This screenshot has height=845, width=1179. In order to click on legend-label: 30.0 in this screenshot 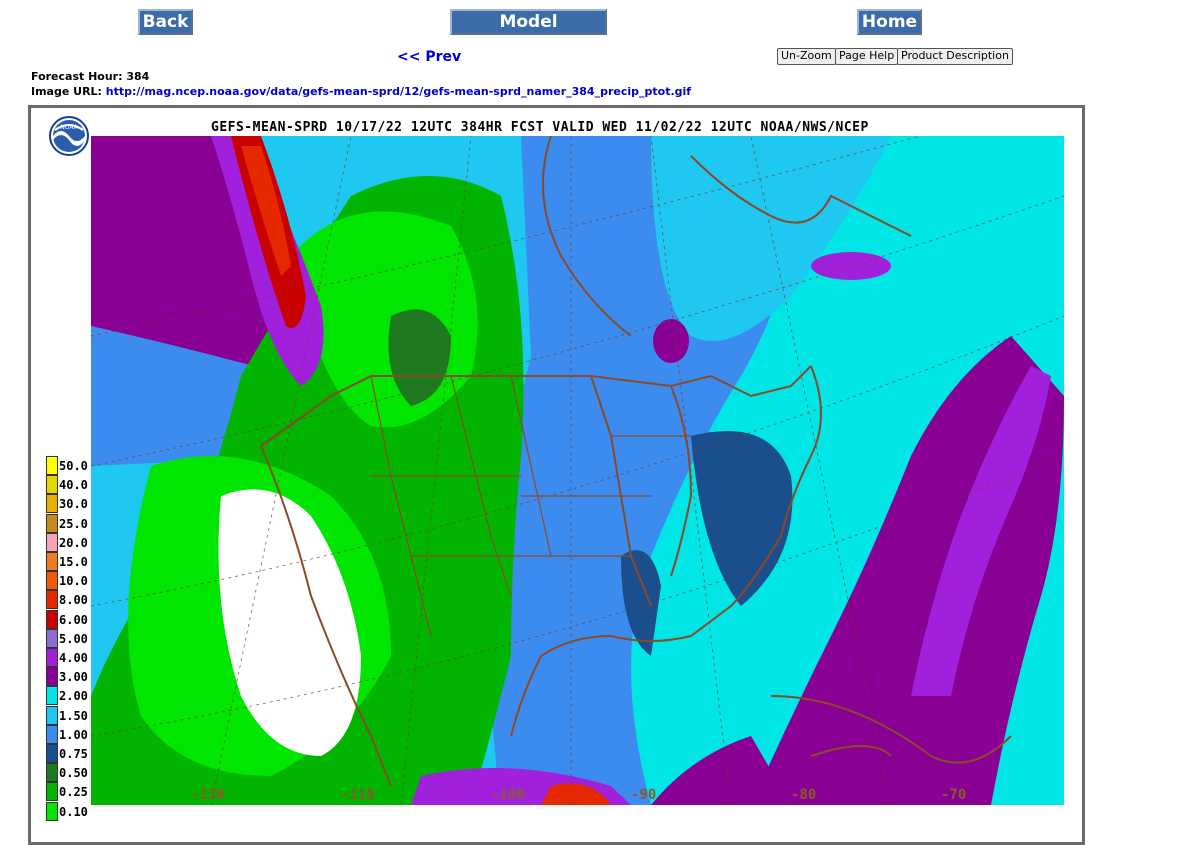, I will do `click(73, 504)`.